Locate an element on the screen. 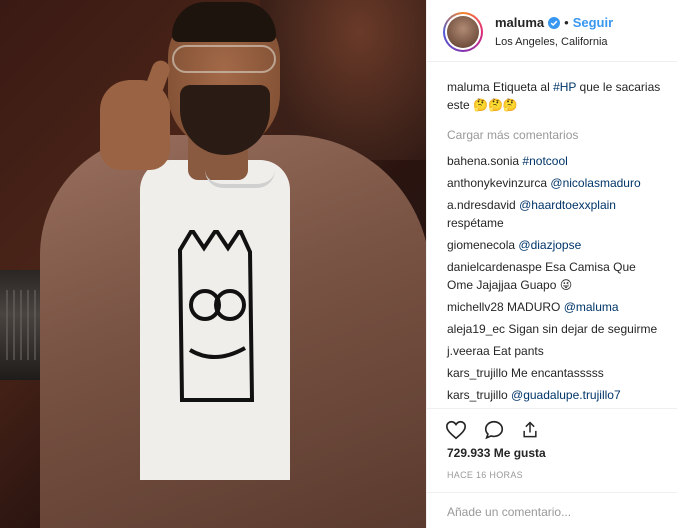  comment-row: aleja19_ec Sigan sin dejar de seguirme is located at coordinates (554, 329).